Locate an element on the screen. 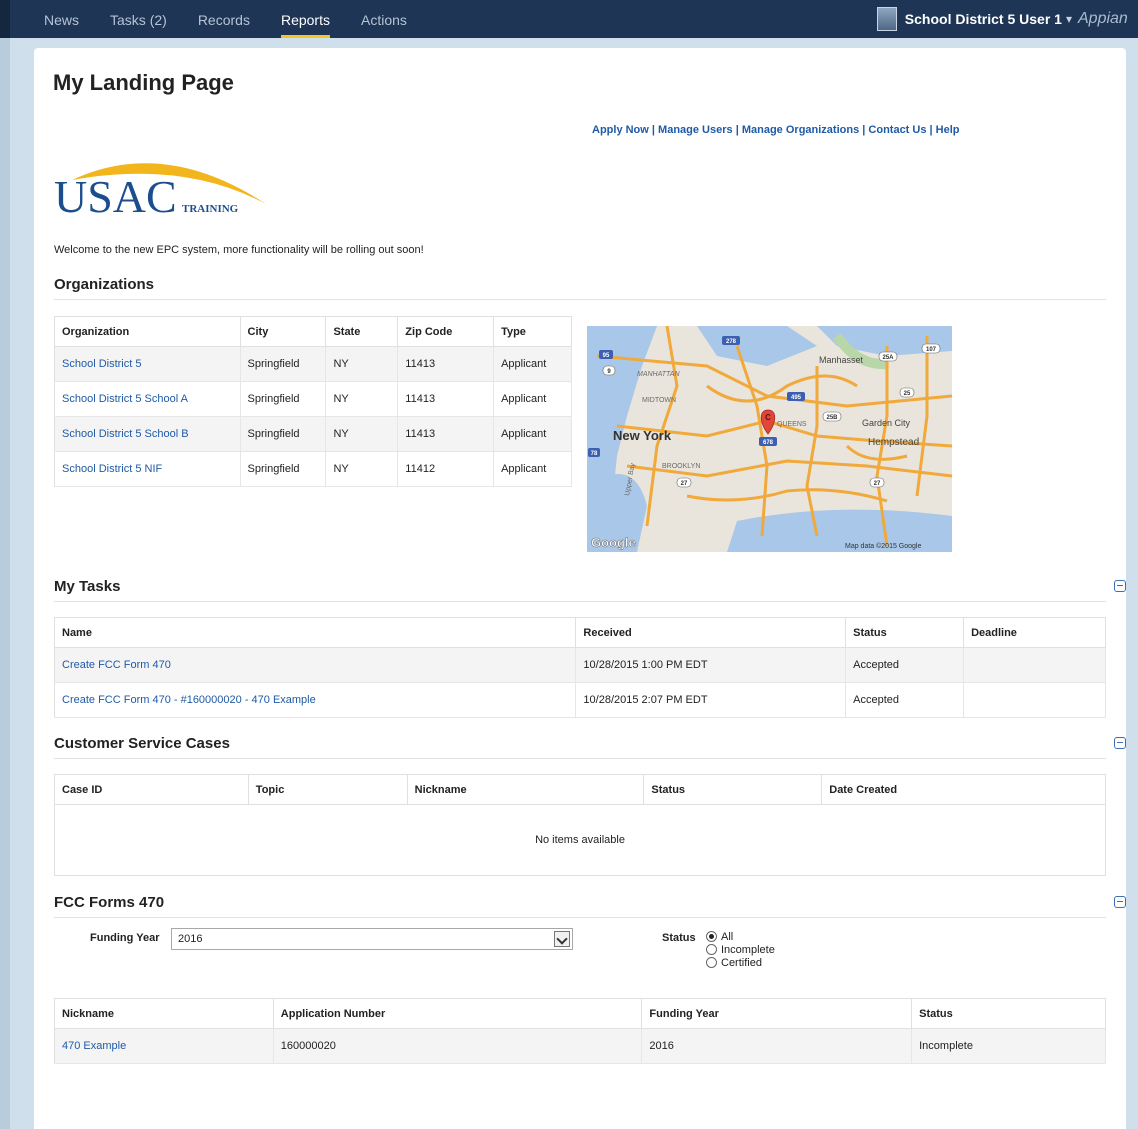  table-header-row: Organization City State Zip Code Type is located at coordinates (313, 331).